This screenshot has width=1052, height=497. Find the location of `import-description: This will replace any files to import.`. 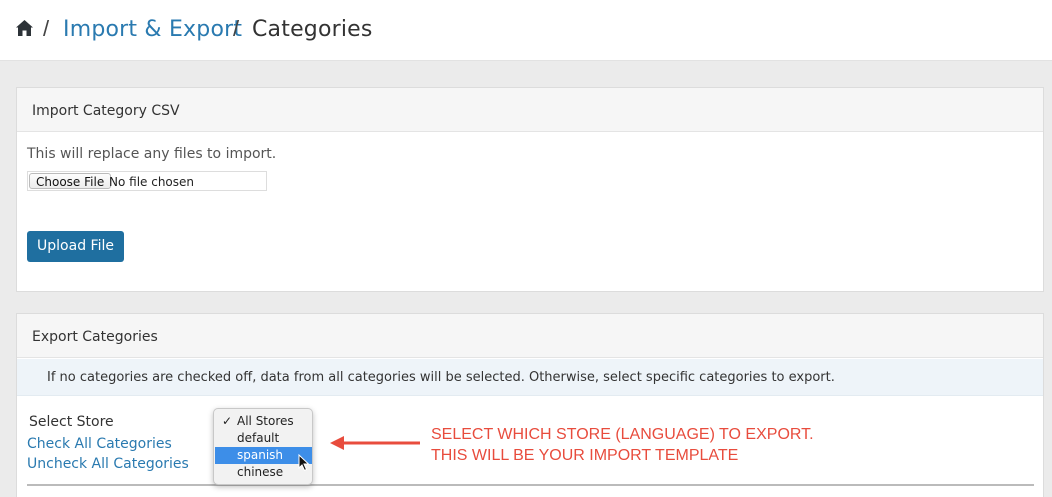

import-description: This will replace any files to import. is located at coordinates (152, 154).